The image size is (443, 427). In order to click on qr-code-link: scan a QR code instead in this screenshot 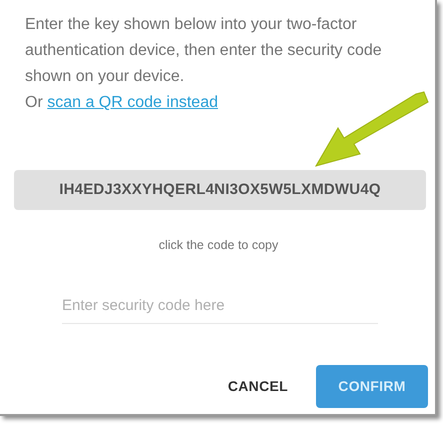, I will do `click(132, 102)`.